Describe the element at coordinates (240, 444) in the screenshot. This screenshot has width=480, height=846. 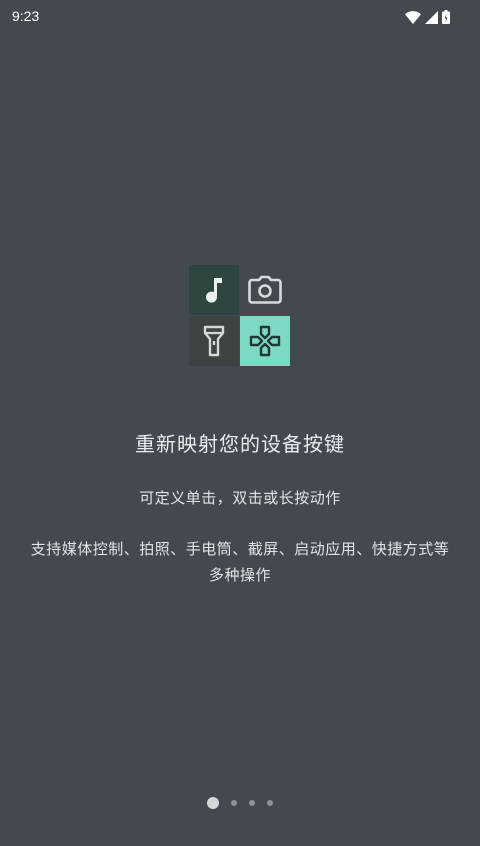
I see `onboarding-title: 重新映射您的设备按键` at that location.